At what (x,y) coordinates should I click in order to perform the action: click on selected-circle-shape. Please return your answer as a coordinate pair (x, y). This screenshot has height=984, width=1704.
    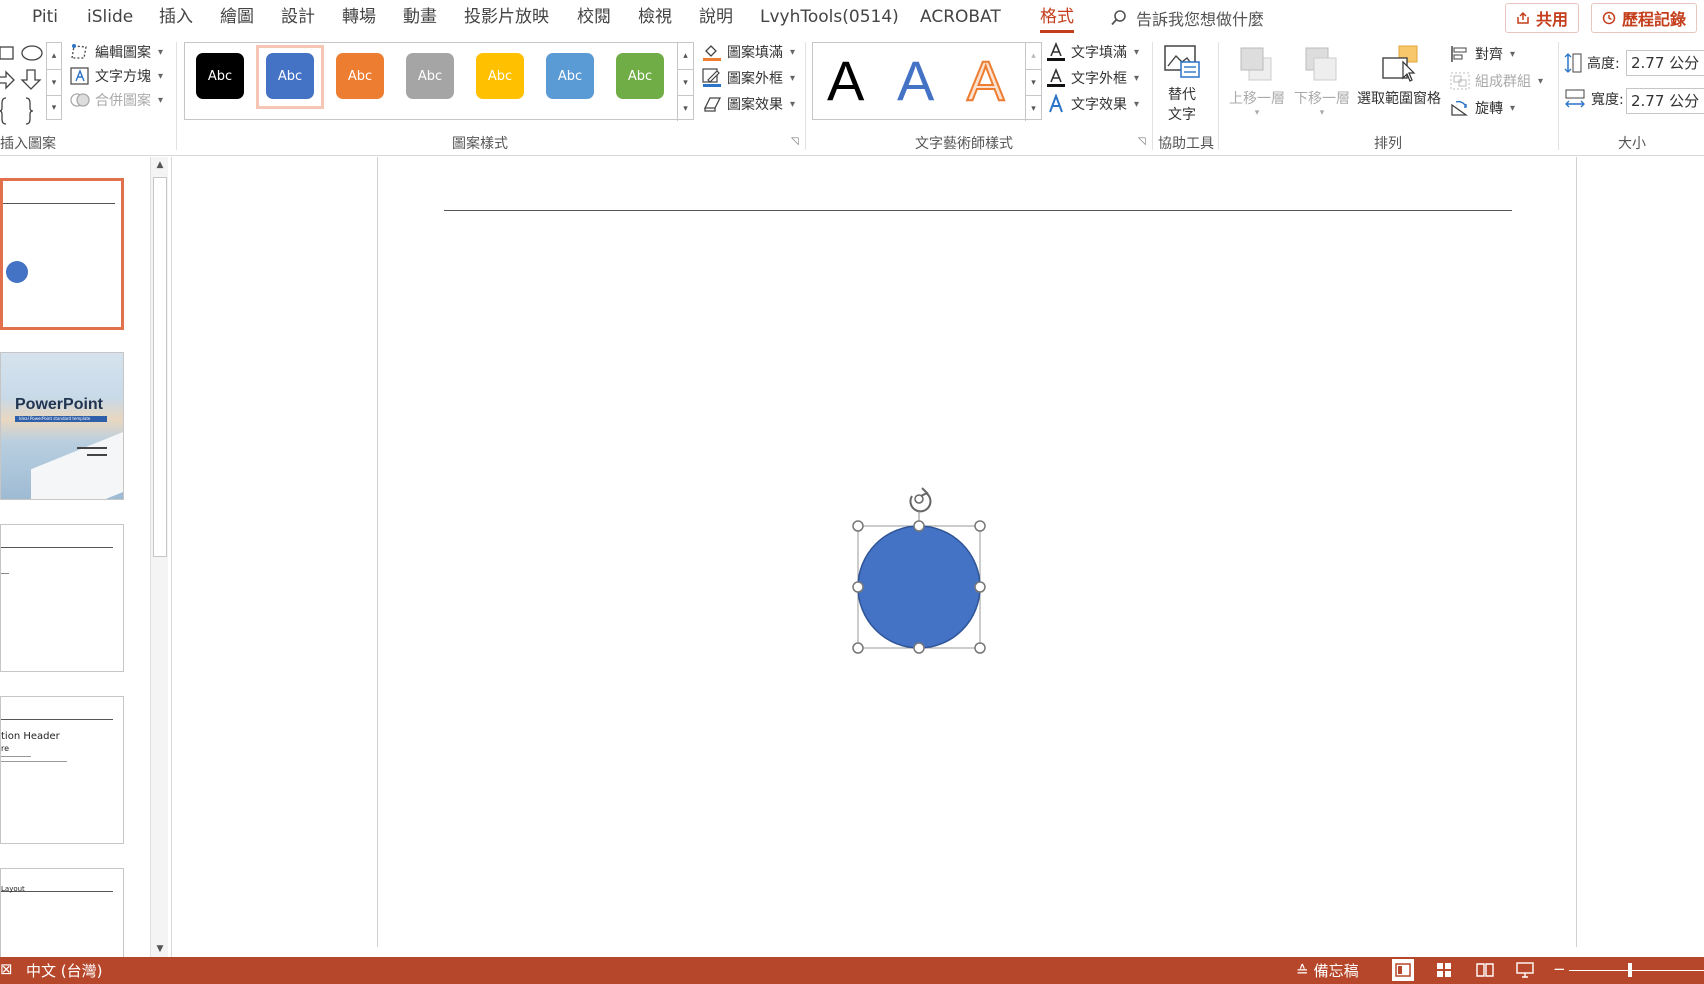
    Looking at the image, I should click on (919, 583).